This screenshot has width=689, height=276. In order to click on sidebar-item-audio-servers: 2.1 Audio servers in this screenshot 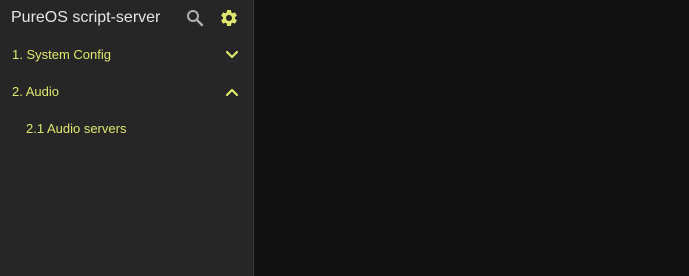, I will do `click(126, 128)`.